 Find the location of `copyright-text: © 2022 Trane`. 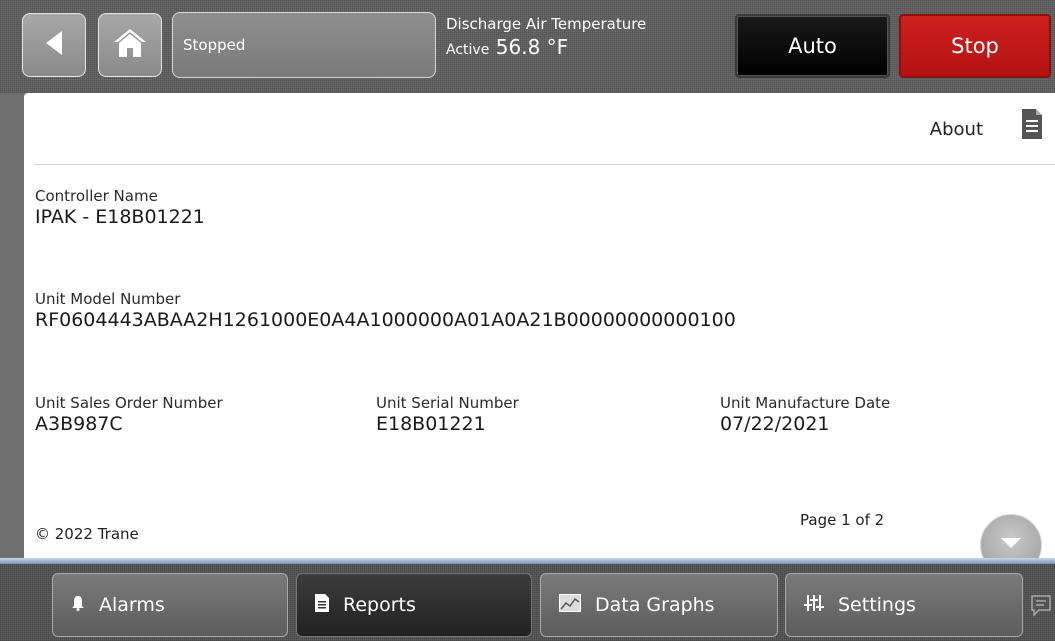

copyright-text: © 2022 Trane is located at coordinates (87, 534).